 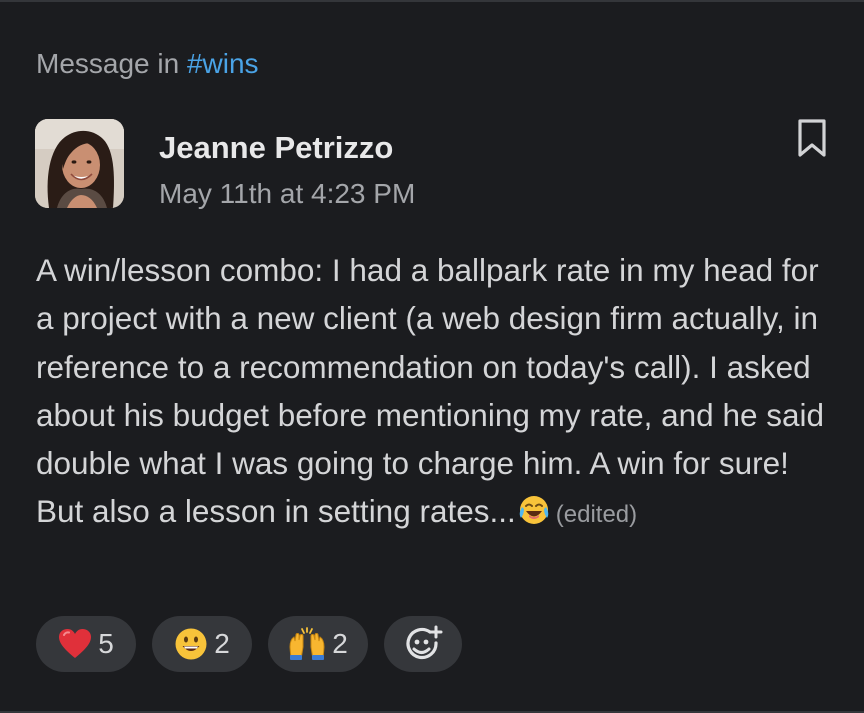 What do you see at coordinates (191, 644) in the screenshot?
I see `smiley-face-icon` at bounding box center [191, 644].